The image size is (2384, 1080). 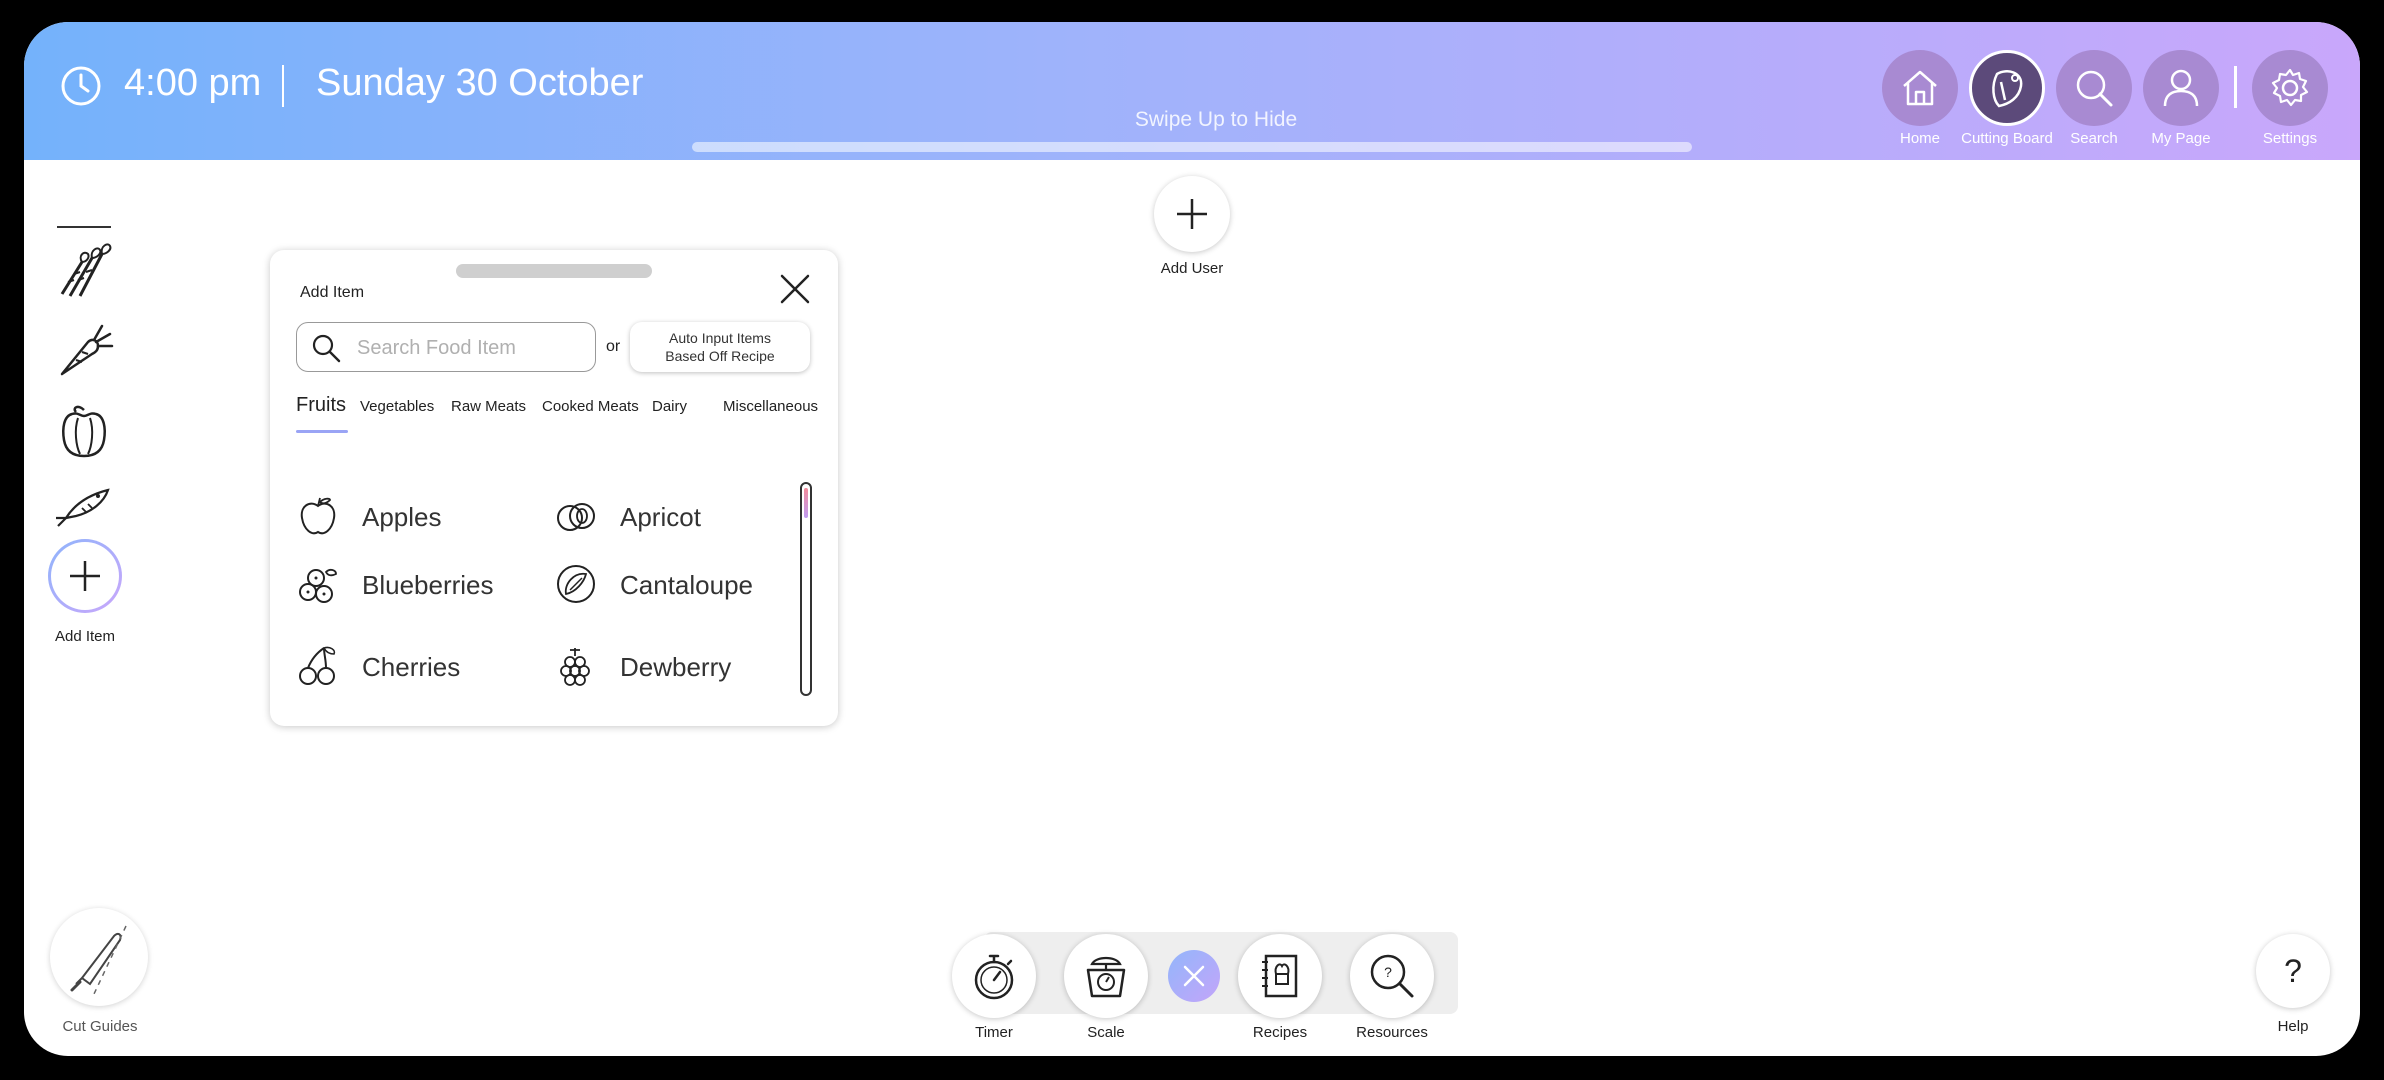 What do you see at coordinates (613, 346) in the screenshot?
I see `or-label: or` at bounding box center [613, 346].